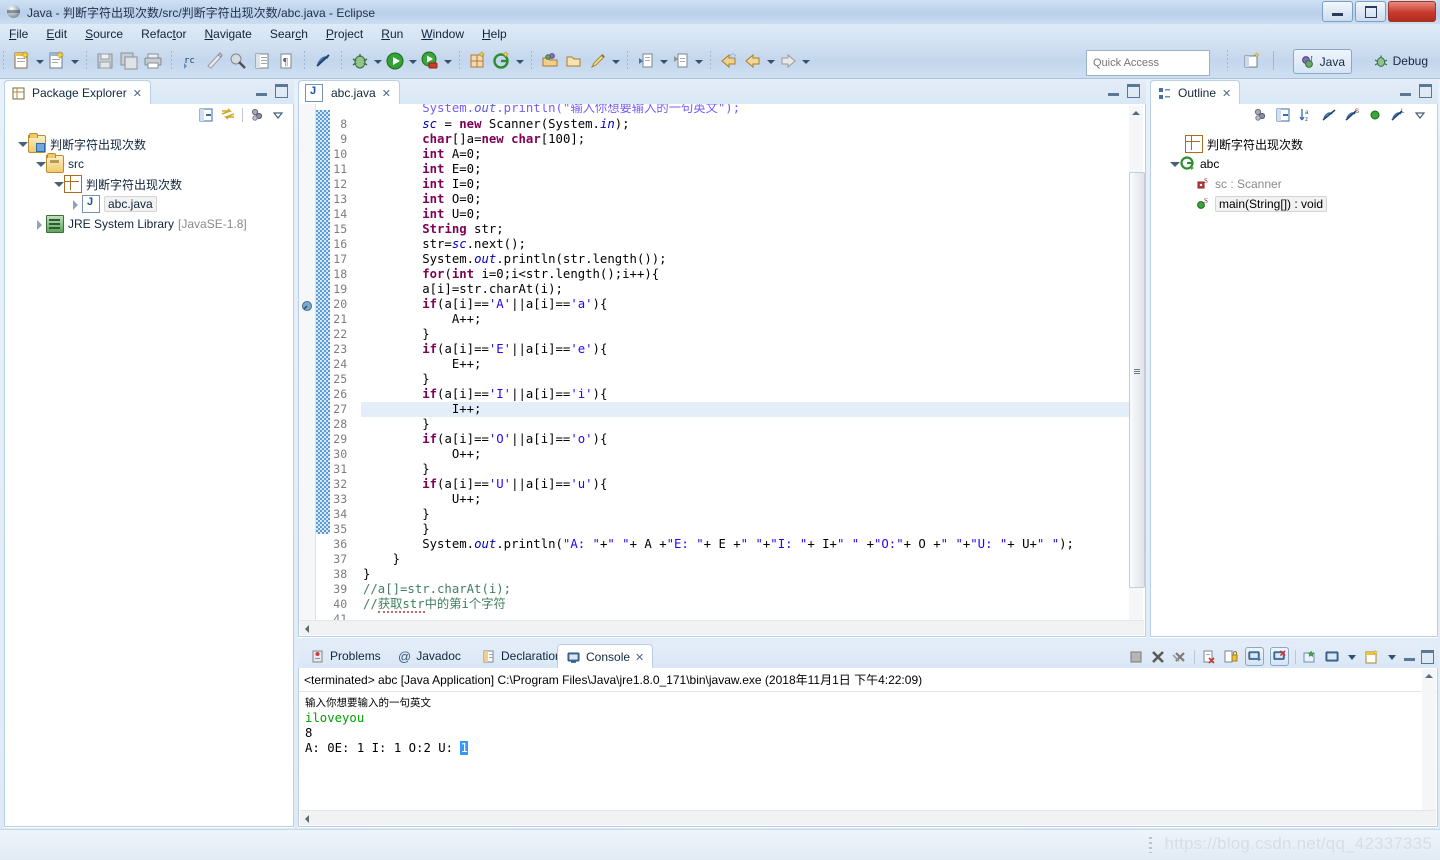 The image size is (1440, 860). I want to click on restore-button, so click(1370, 11).